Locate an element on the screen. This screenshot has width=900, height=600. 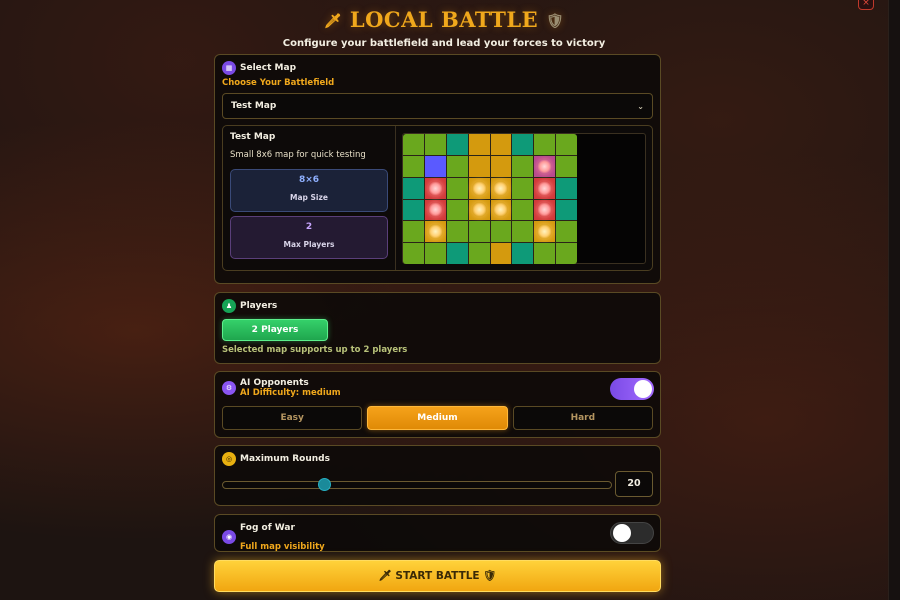
map-size-label: Map Size is located at coordinates (309, 197).